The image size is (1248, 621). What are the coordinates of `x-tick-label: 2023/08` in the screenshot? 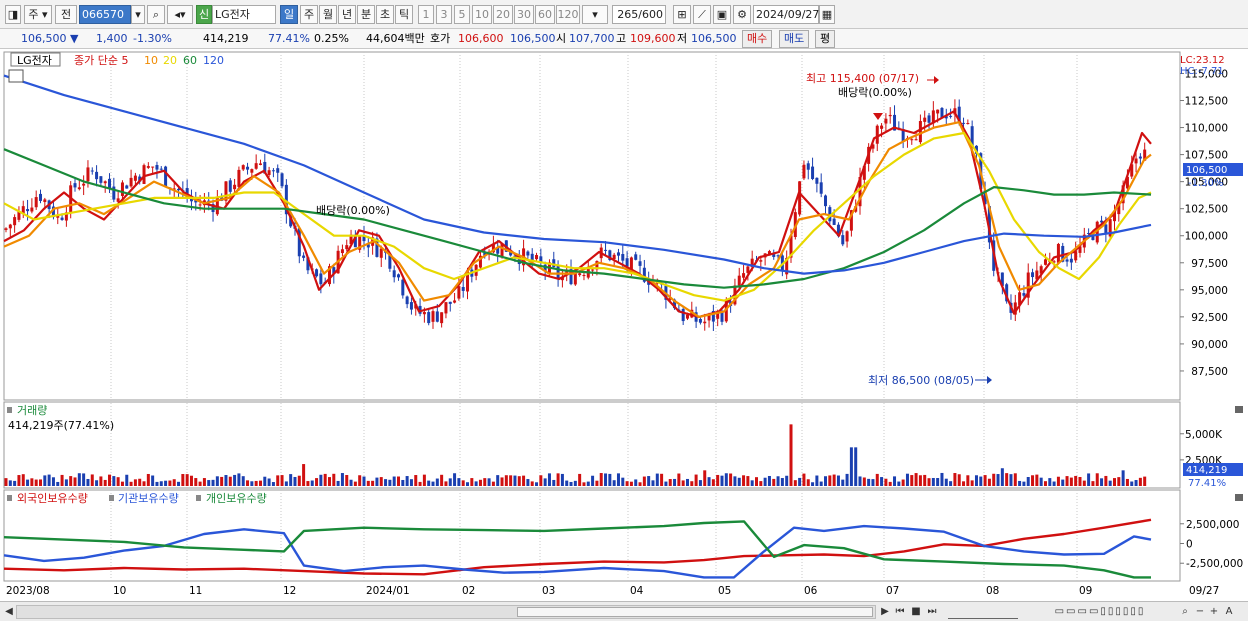 It's located at (28, 591).